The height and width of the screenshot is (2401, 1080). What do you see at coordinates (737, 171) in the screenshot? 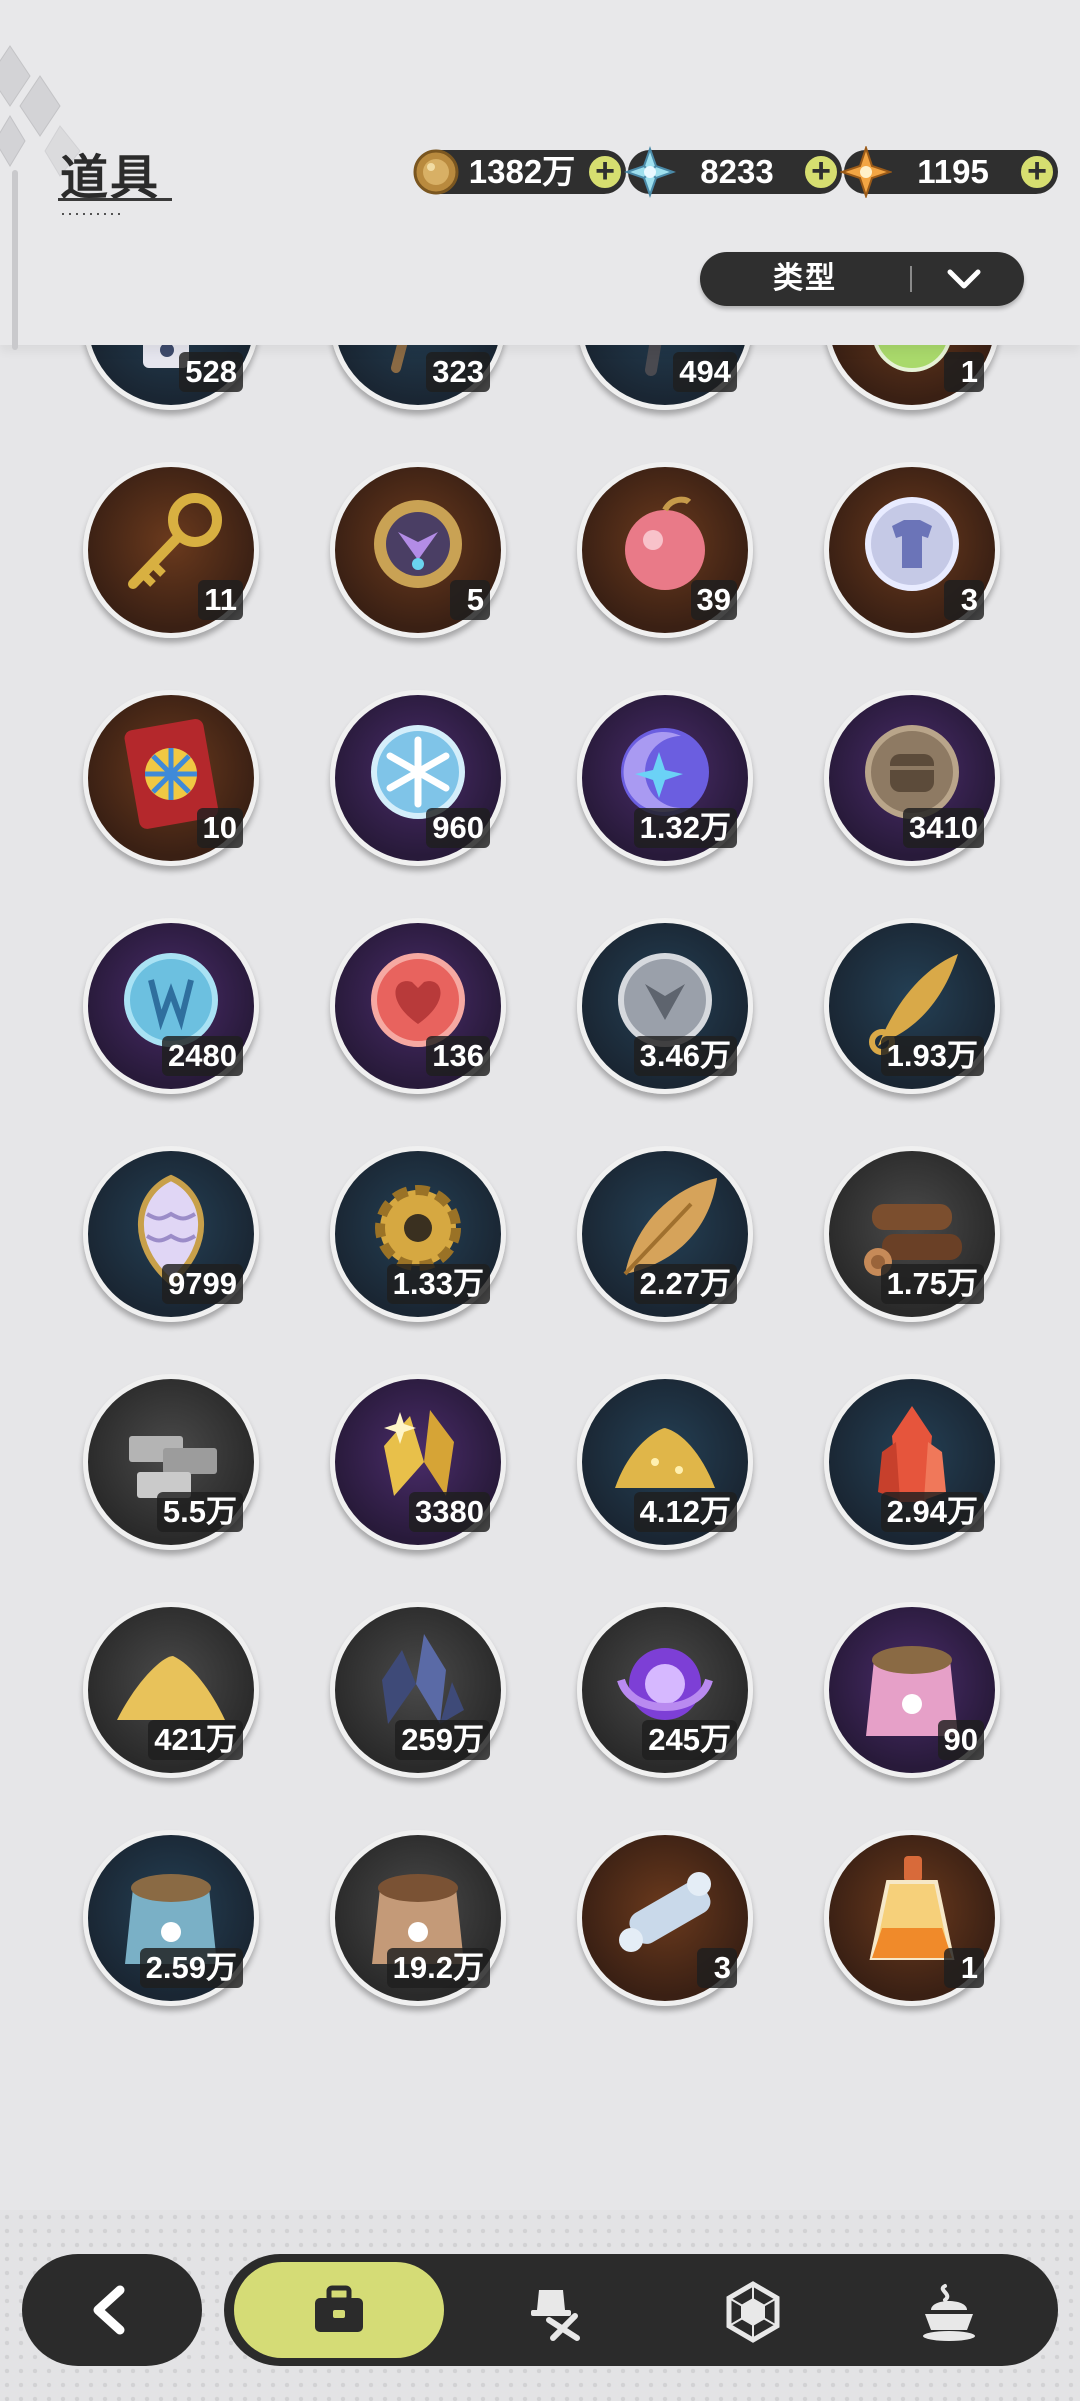
I see `crystal-amount: 8233` at bounding box center [737, 171].